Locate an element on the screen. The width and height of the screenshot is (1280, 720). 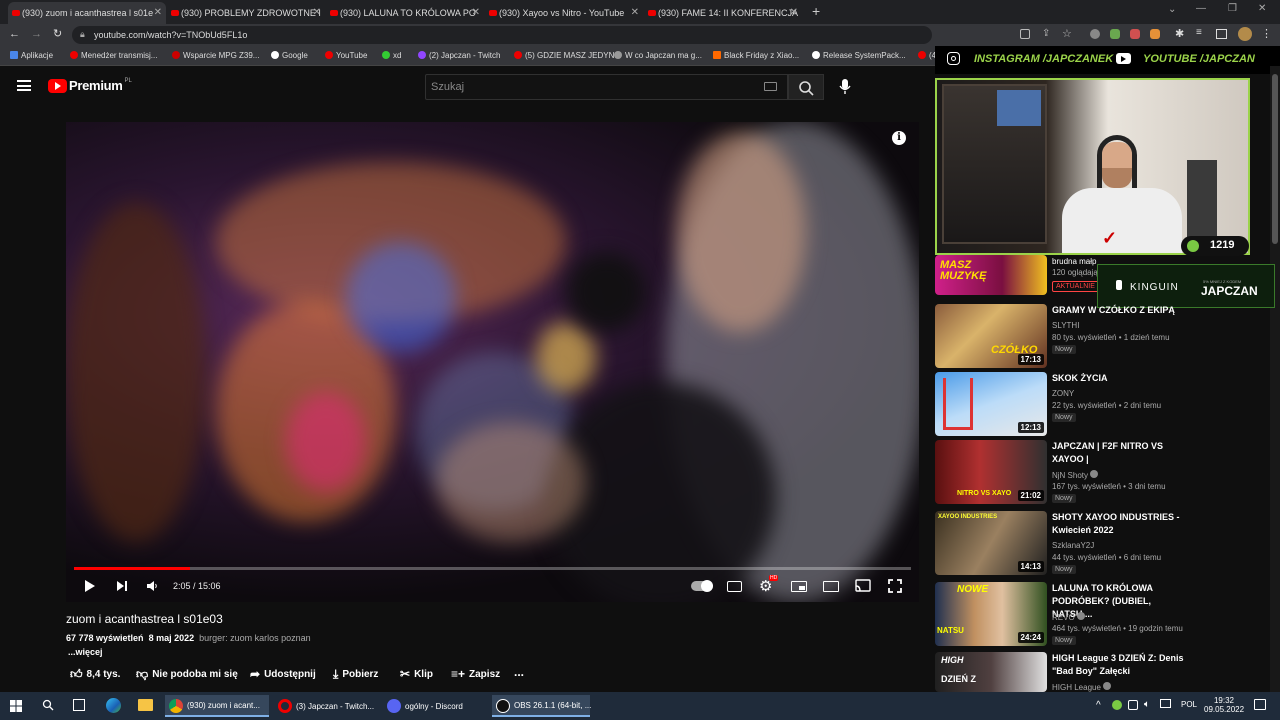
search-input: Szukaj is located at coordinates (606, 87).